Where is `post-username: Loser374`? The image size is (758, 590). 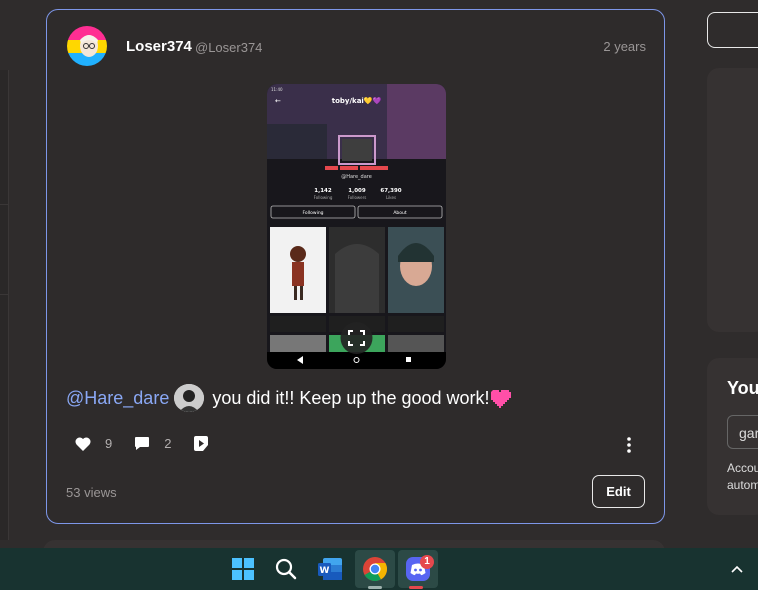 post-username: Loser374 is located at coordinates (159, 46).